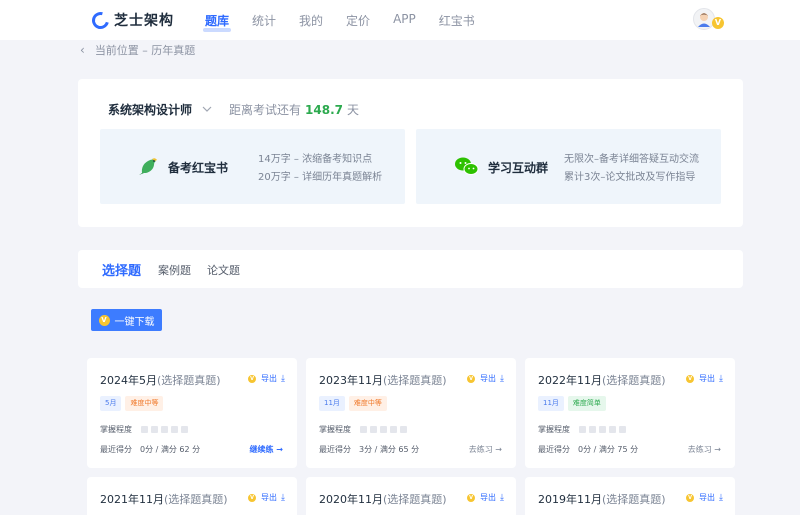  What do you see at coordinates (128, 380) in the screenshot?
I see `card-date: 2024年5月` at bounding box center [128, 380].